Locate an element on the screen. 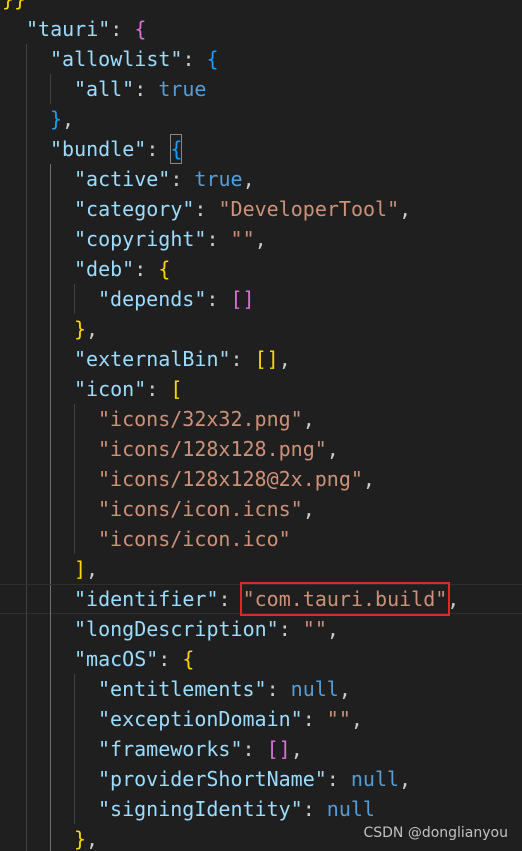  code-line: "allowlist": { is located at coordinates (261, 59).